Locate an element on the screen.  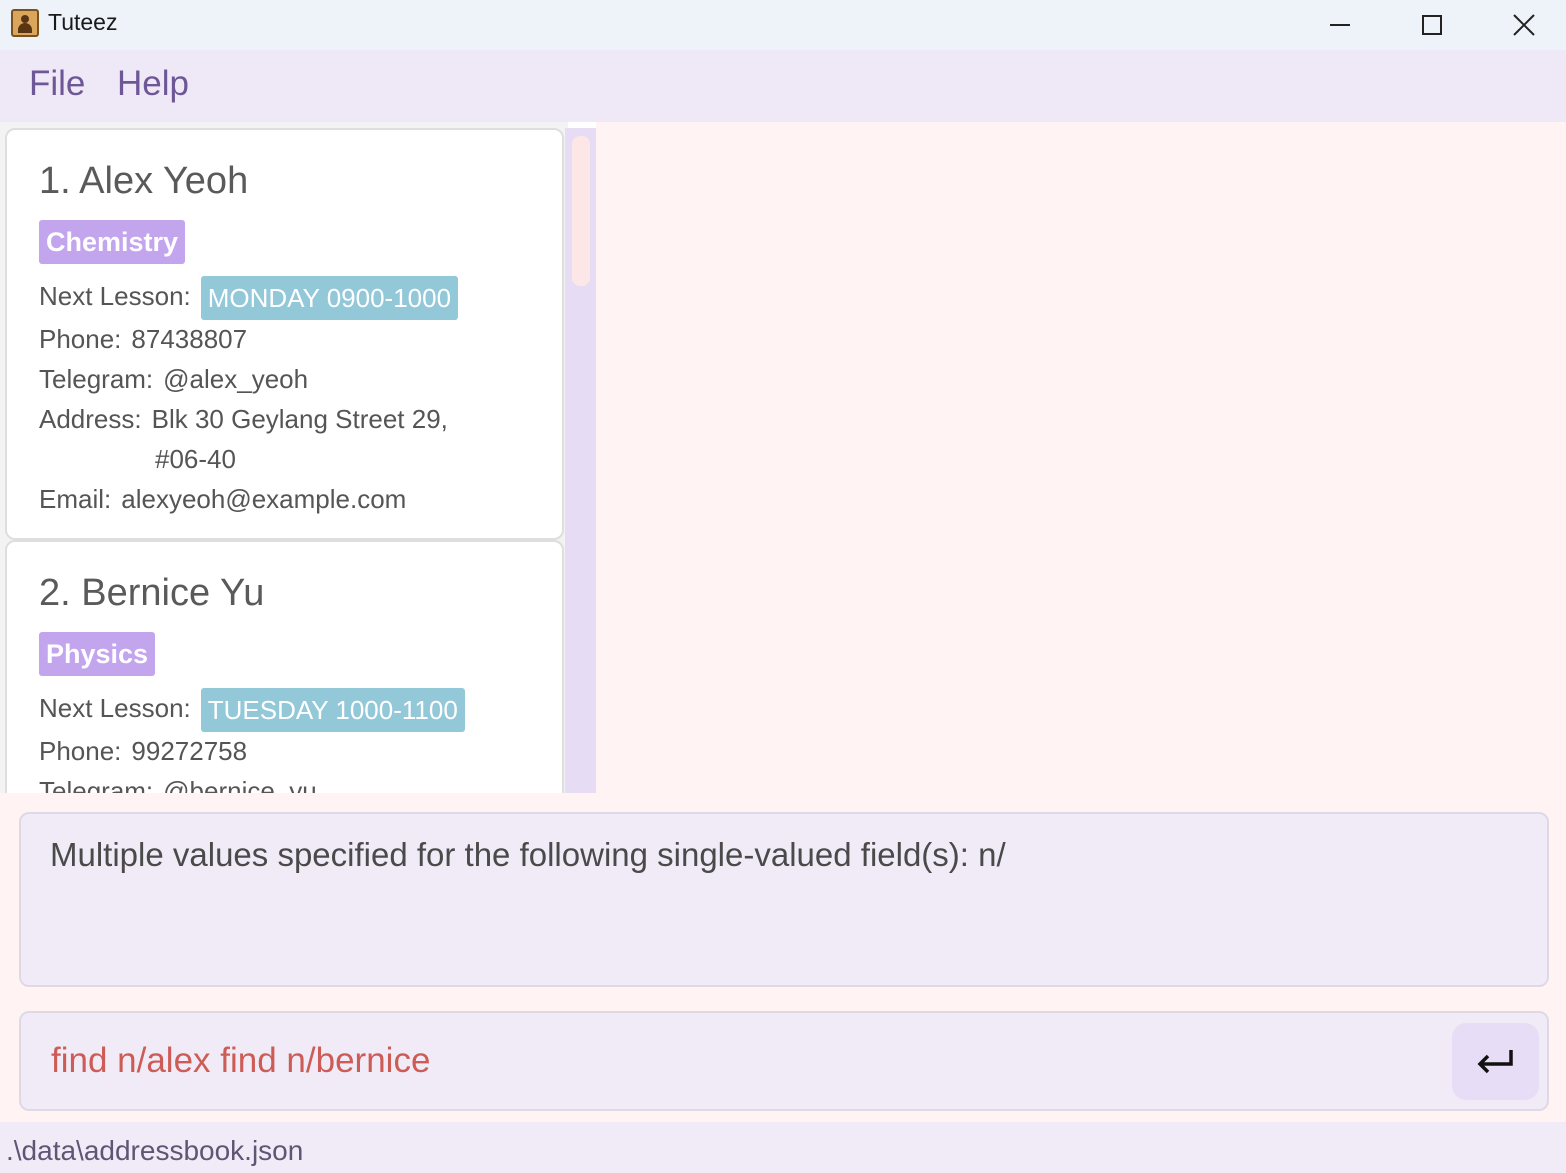
menu-bar: File Help is located at coordinates (783, 86).